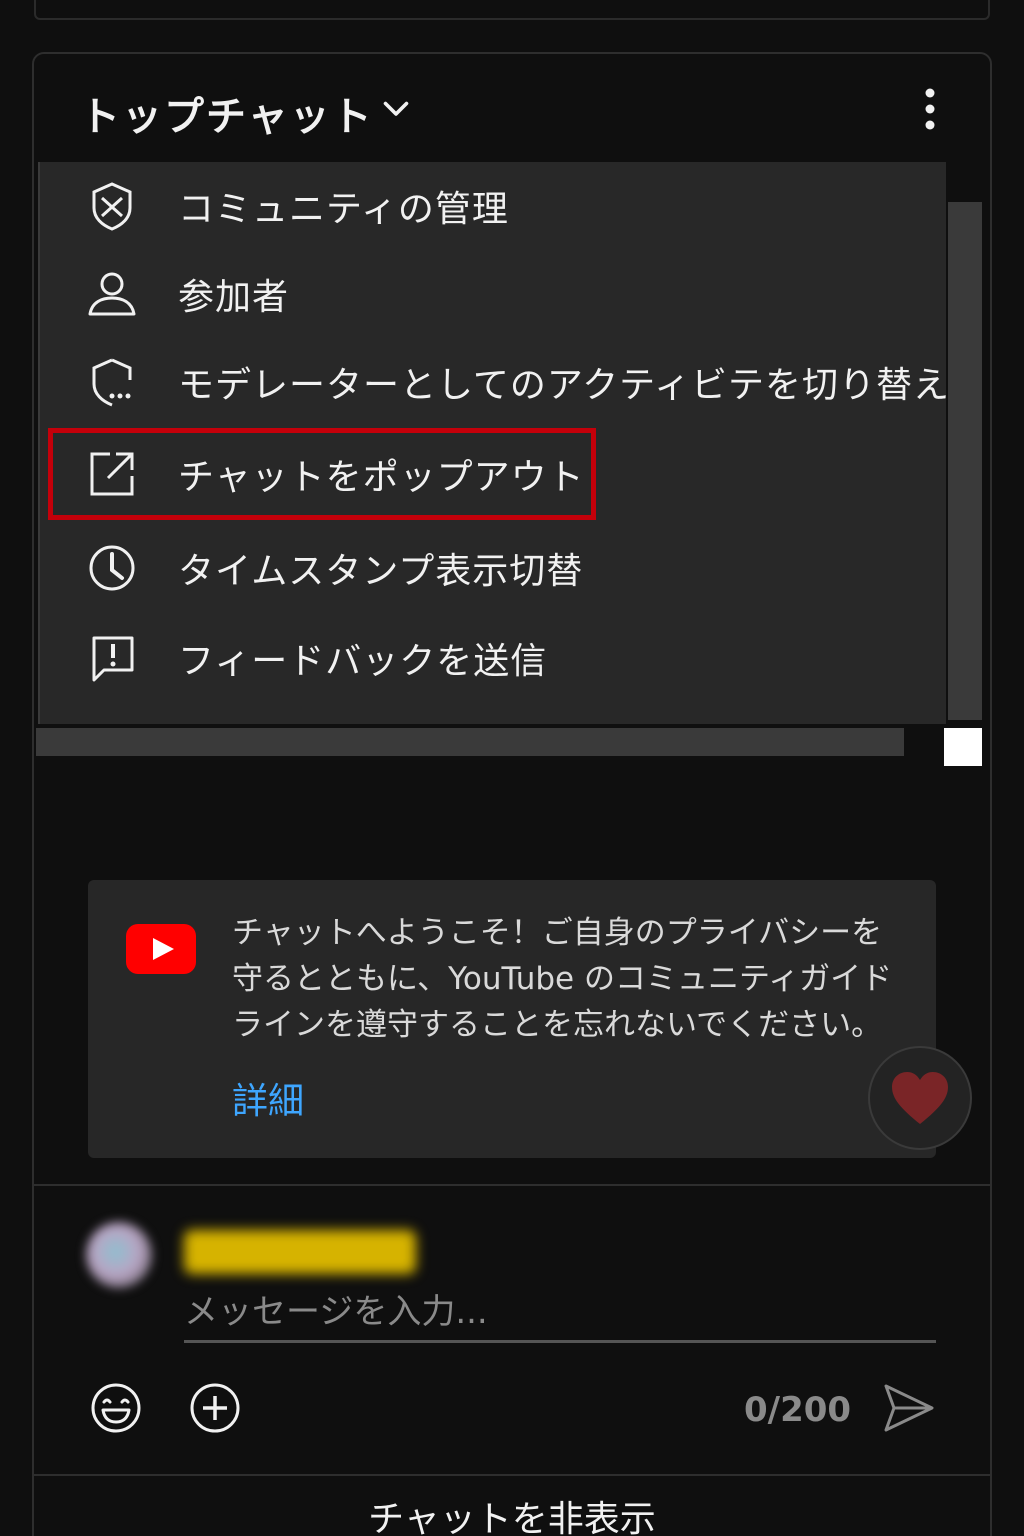 Image resolution: width=1024 pixels, height=1536 pixels. What do you see at coordinates (112, 568) in the screenshot?
I see `clock-icon` at bounding box center [112, 568].